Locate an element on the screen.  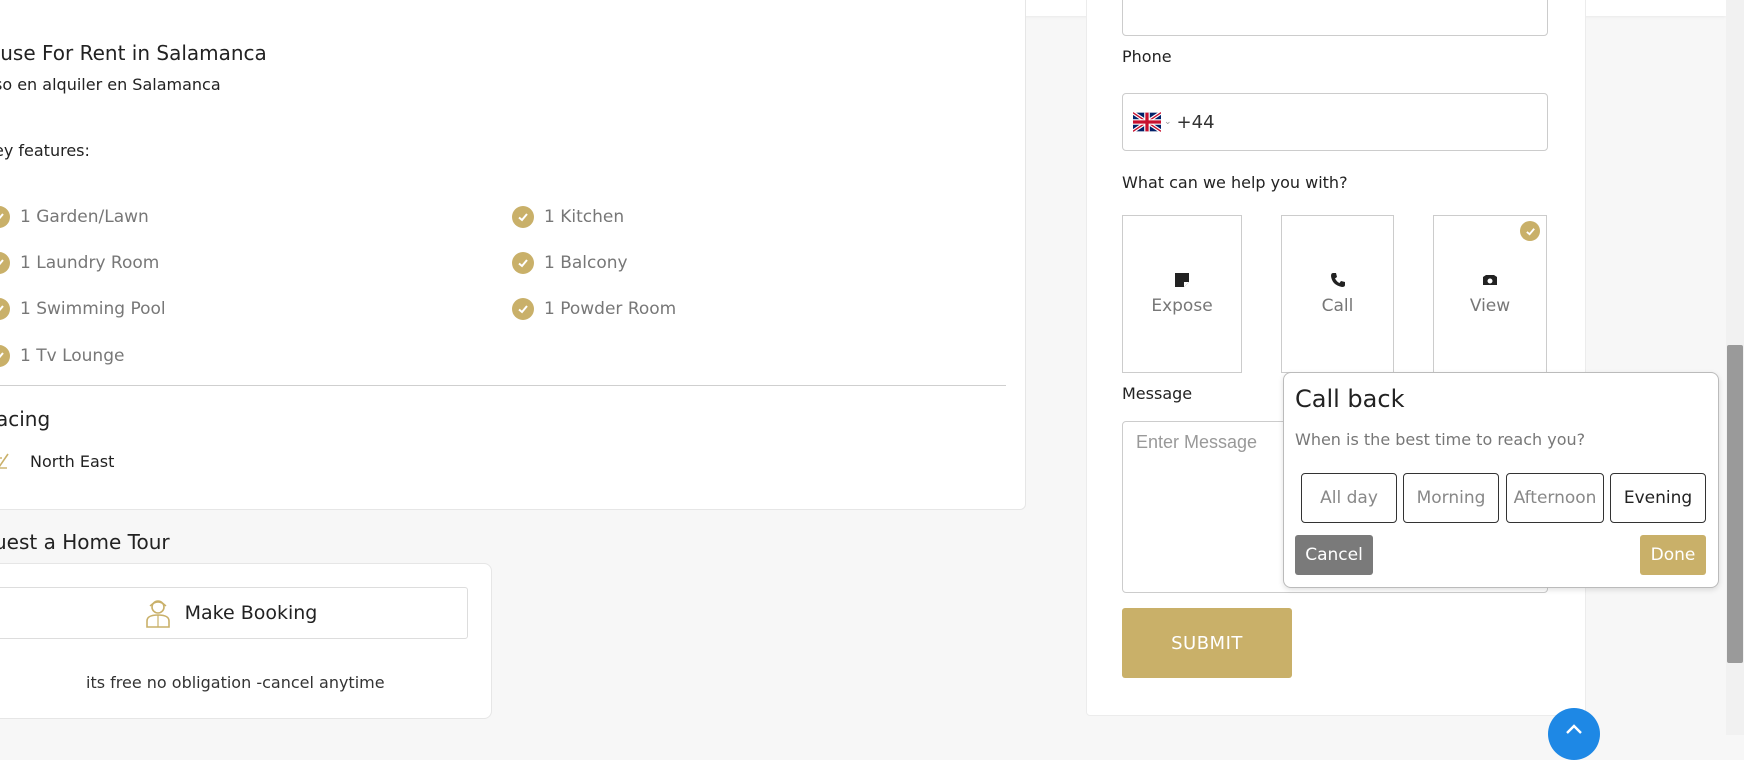
facing-title: acing is located at coordinates (25, 419).